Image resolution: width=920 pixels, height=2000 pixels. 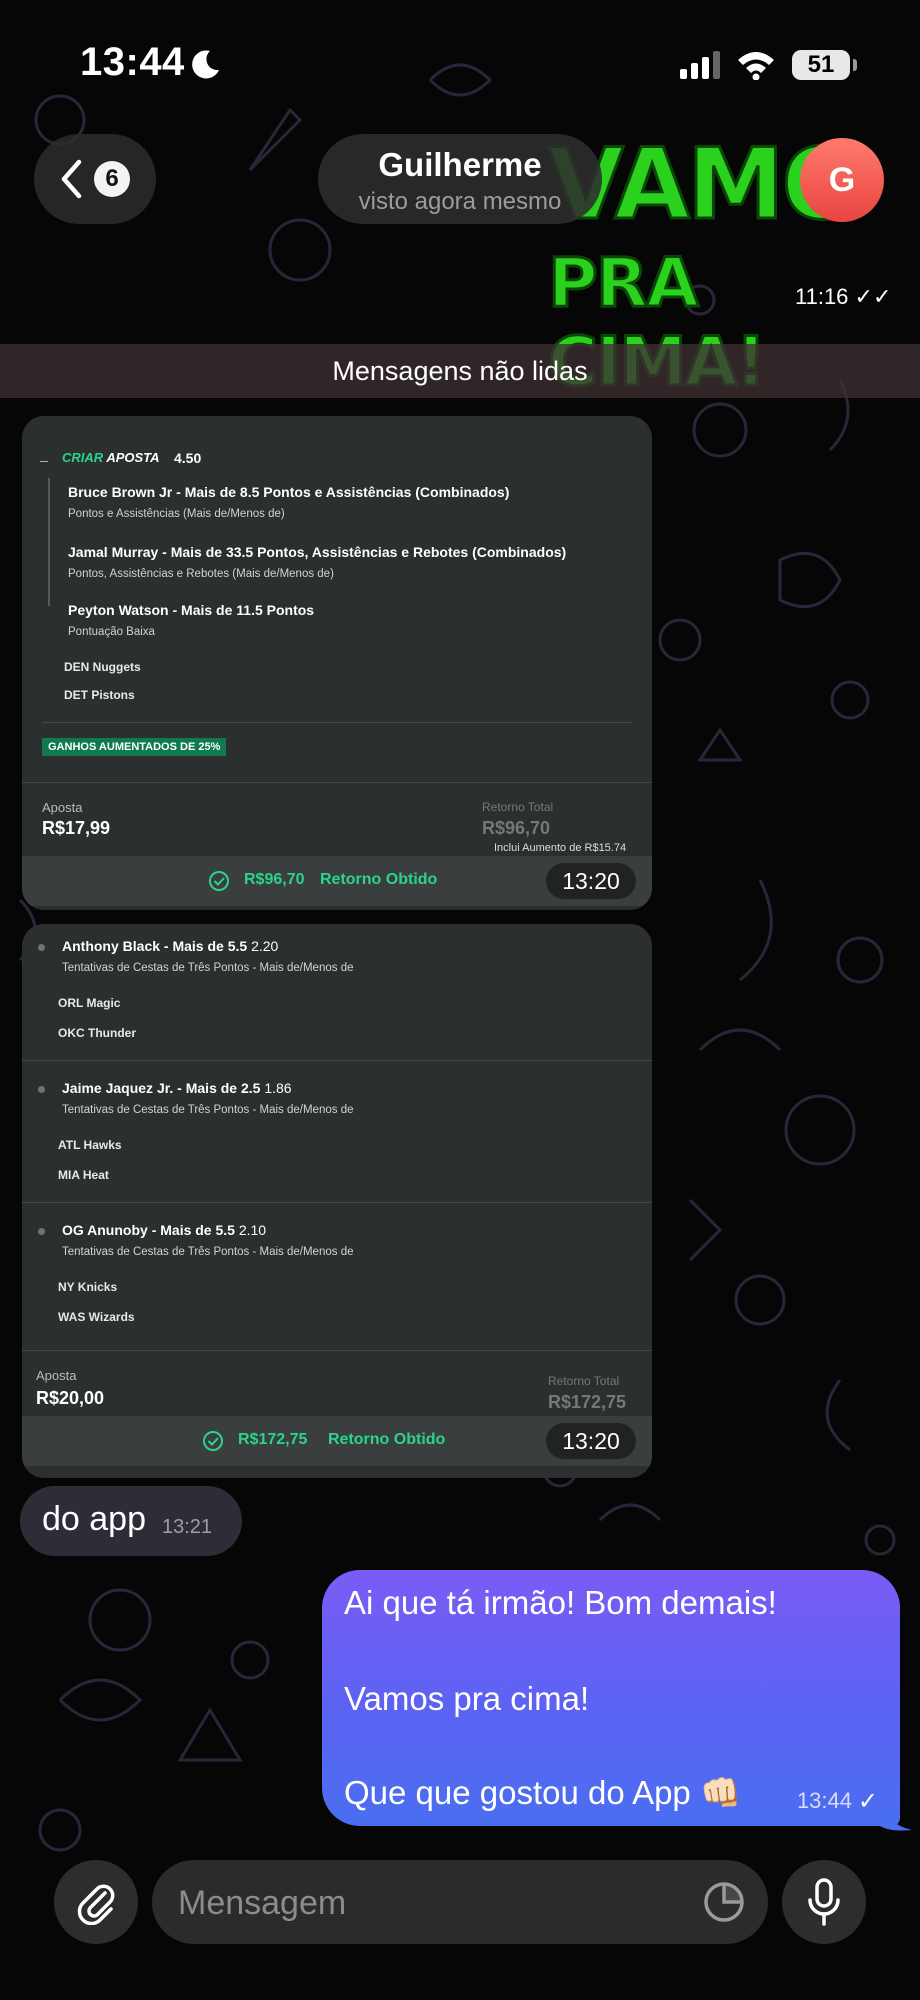 What do you see at coordinates (724, 1902) in the screenshot?
I see `sticker-icon` at bounding box center [724, 1902].